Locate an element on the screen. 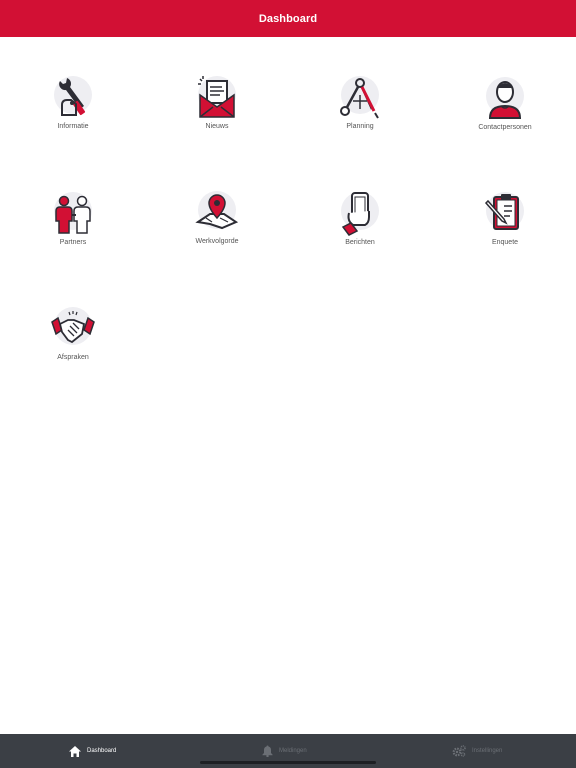  tab-label: Meldingen is located at coordinates (293, 751).